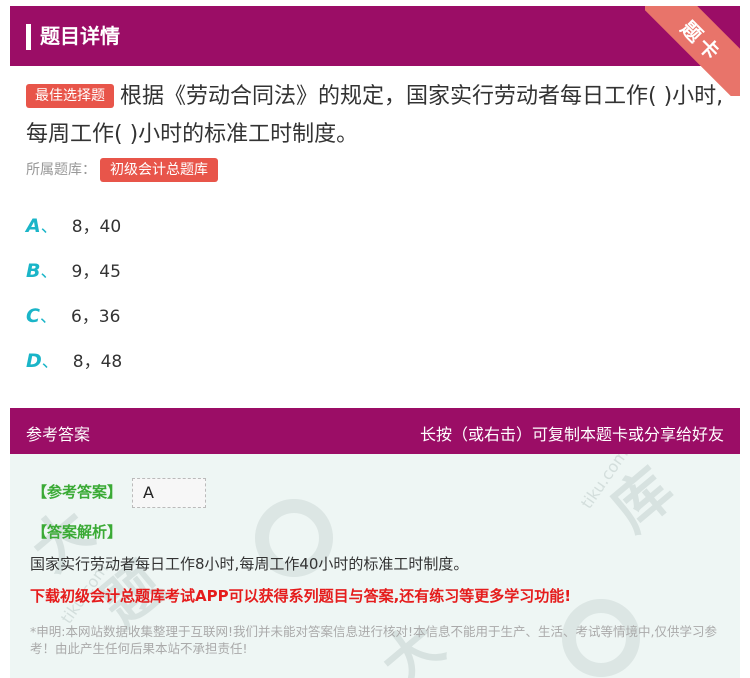  I want to click on reference-answer-value: A, so click(169, 493).